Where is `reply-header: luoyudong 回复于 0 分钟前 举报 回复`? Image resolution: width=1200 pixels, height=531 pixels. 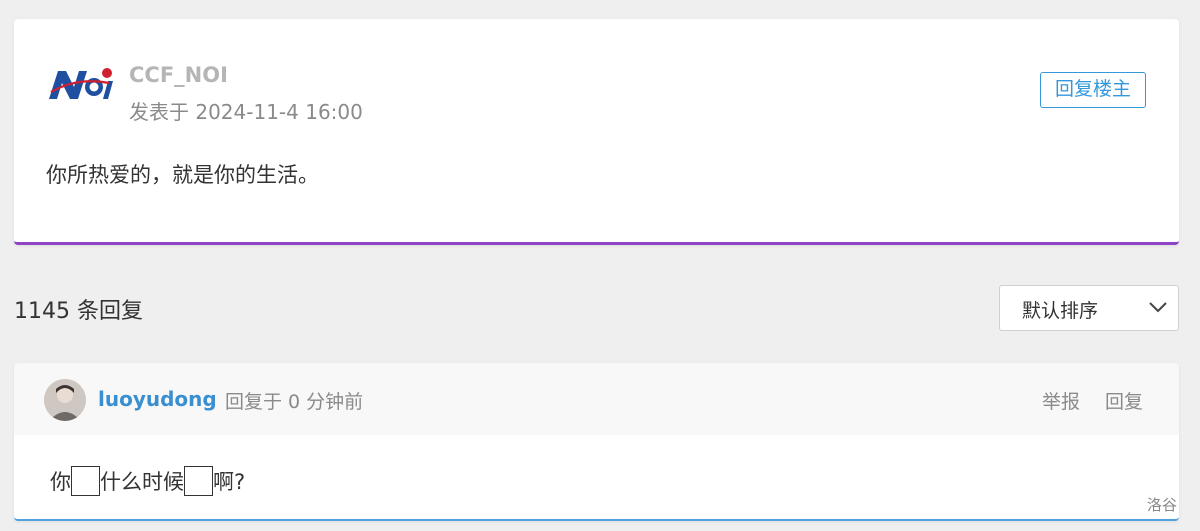 reply-header: luoyudong 回复于 0 分钟前 举报 回复 is located at coordinates (596, 399).